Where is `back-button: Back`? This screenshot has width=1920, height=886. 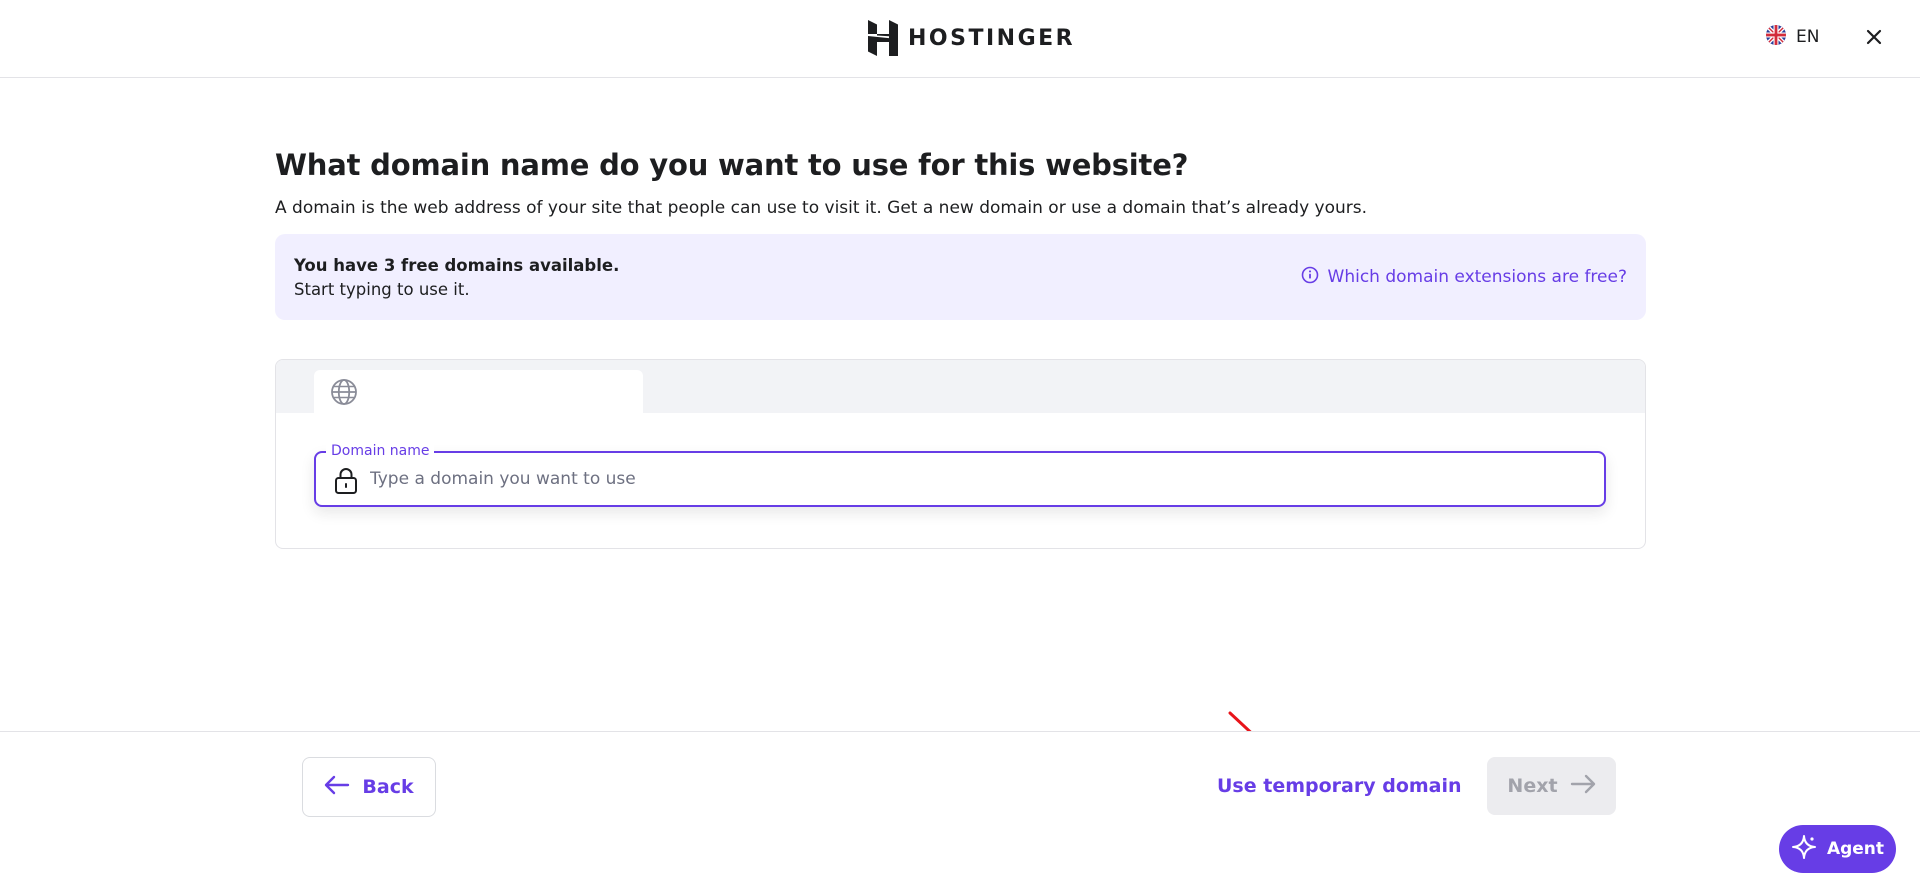 back-button: Back is located at coordinates (369, 787).